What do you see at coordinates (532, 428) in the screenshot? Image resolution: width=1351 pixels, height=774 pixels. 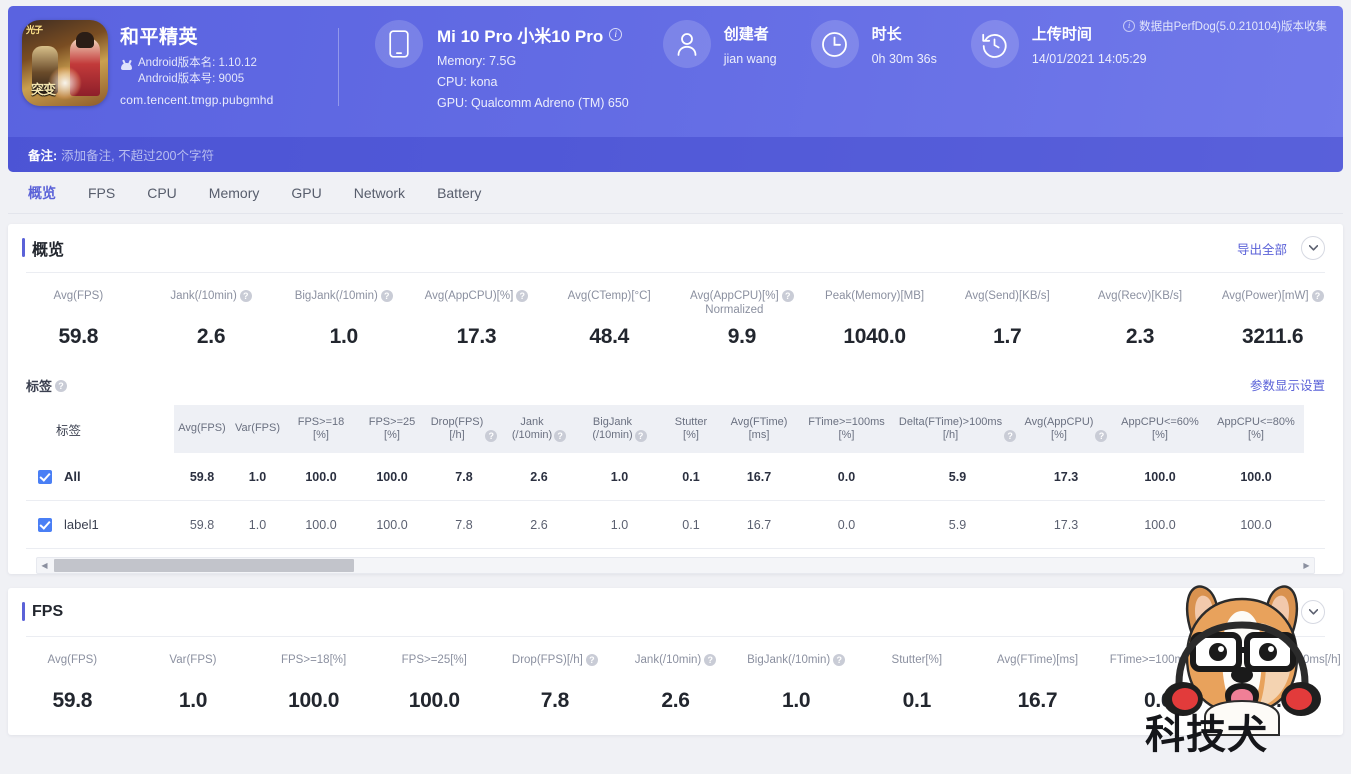 I see `column-header-text: Jank (/10min)` at bounding box center [532, 428].